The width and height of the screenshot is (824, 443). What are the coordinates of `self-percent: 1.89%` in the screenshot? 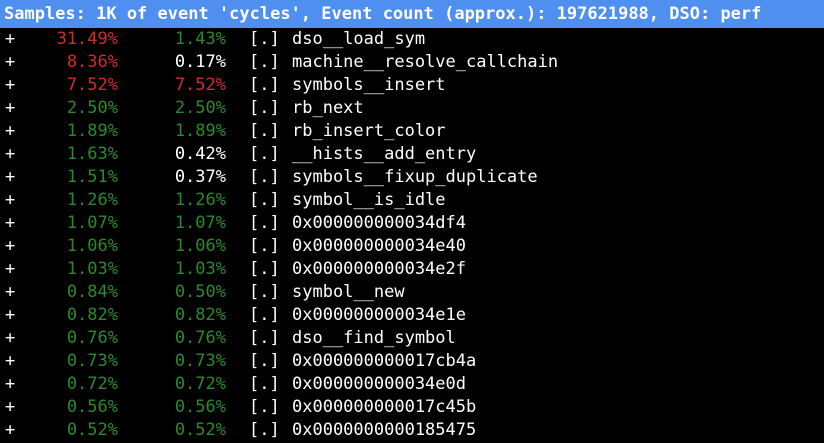 It's located at (200, 131).